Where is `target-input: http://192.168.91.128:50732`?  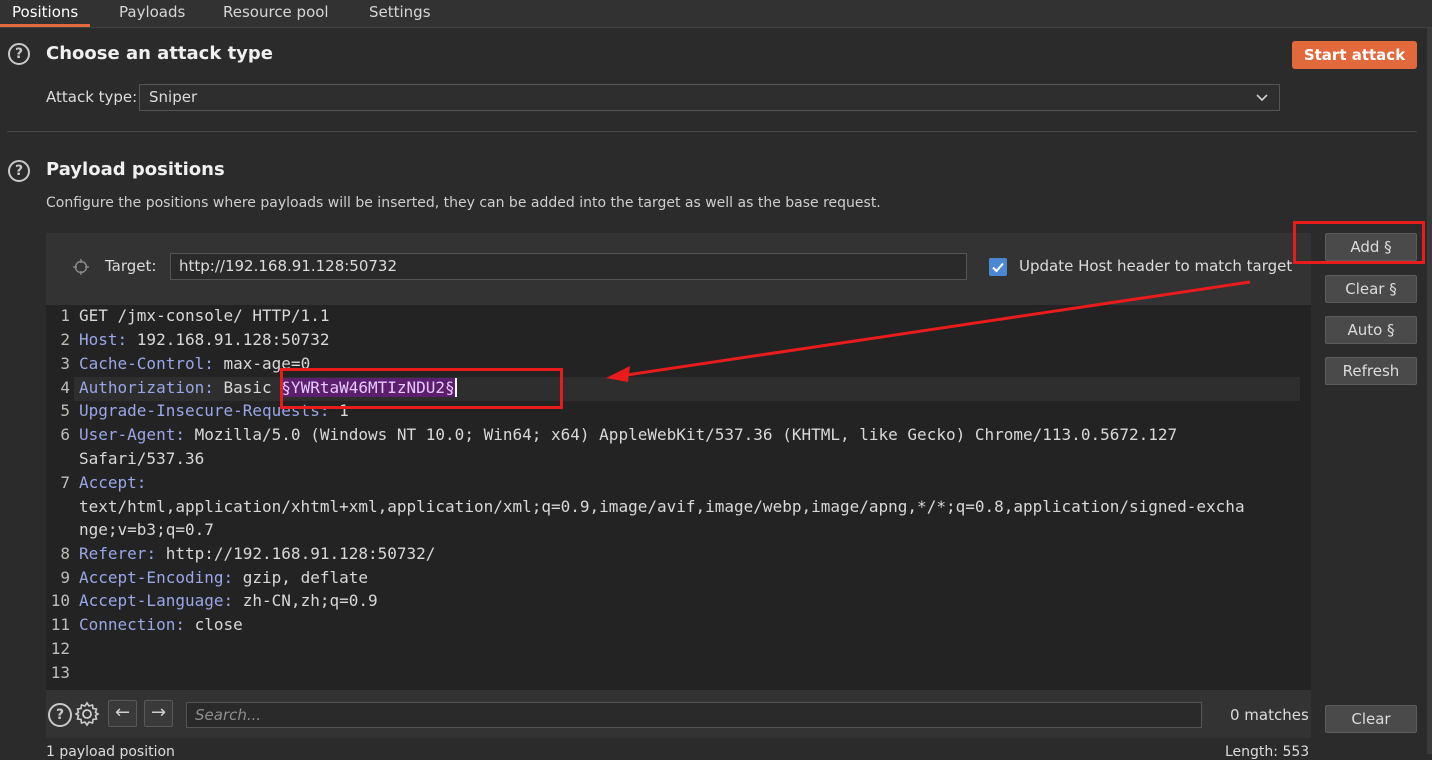 target-input: http://192.168.91.128:50732 is located at coordinates (568, 266).